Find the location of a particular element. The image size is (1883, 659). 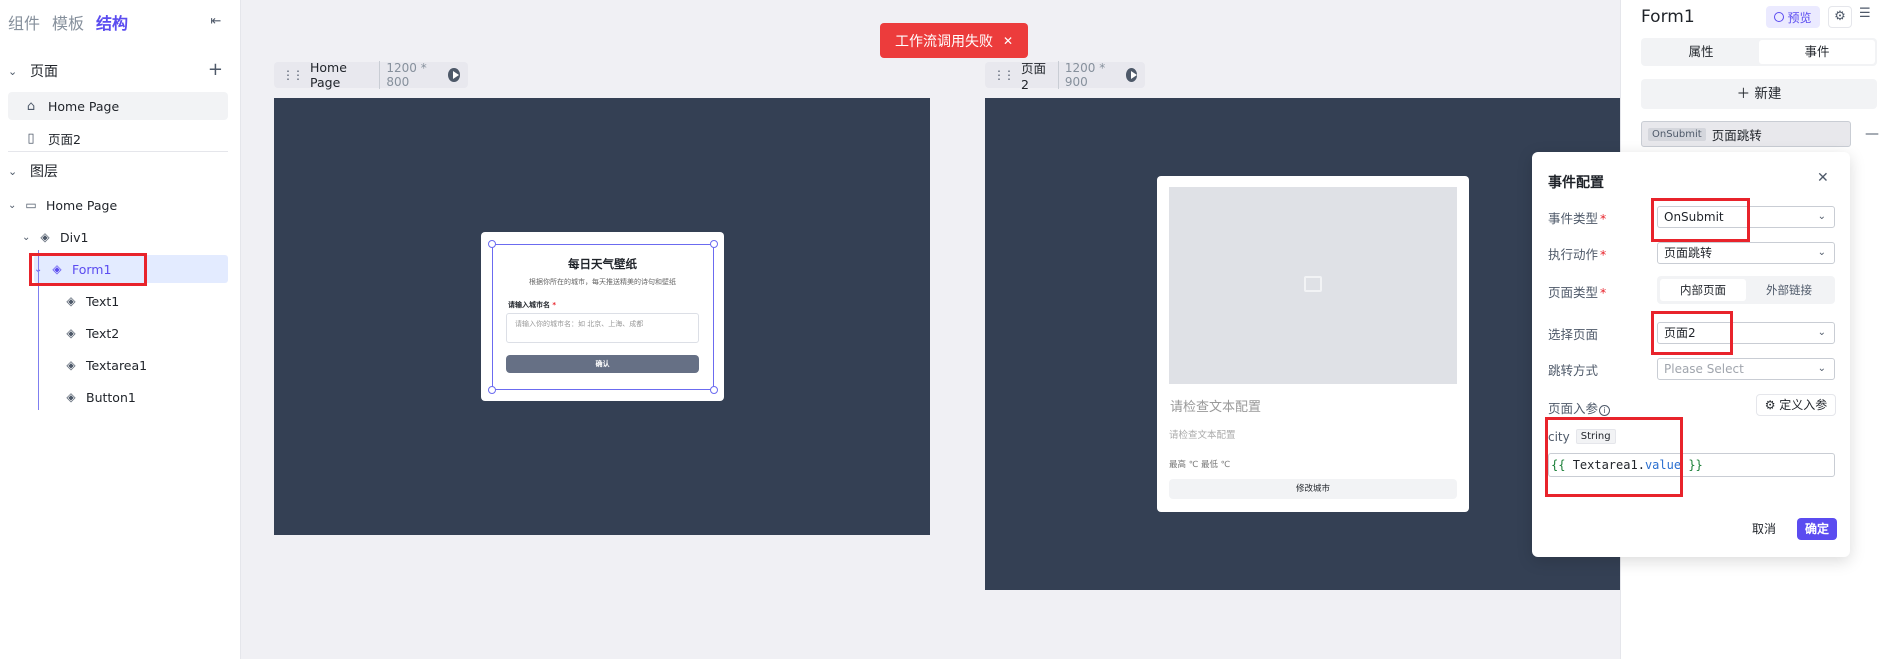

option-external-link: 外部链接 is located at coordinates (1789, 290).